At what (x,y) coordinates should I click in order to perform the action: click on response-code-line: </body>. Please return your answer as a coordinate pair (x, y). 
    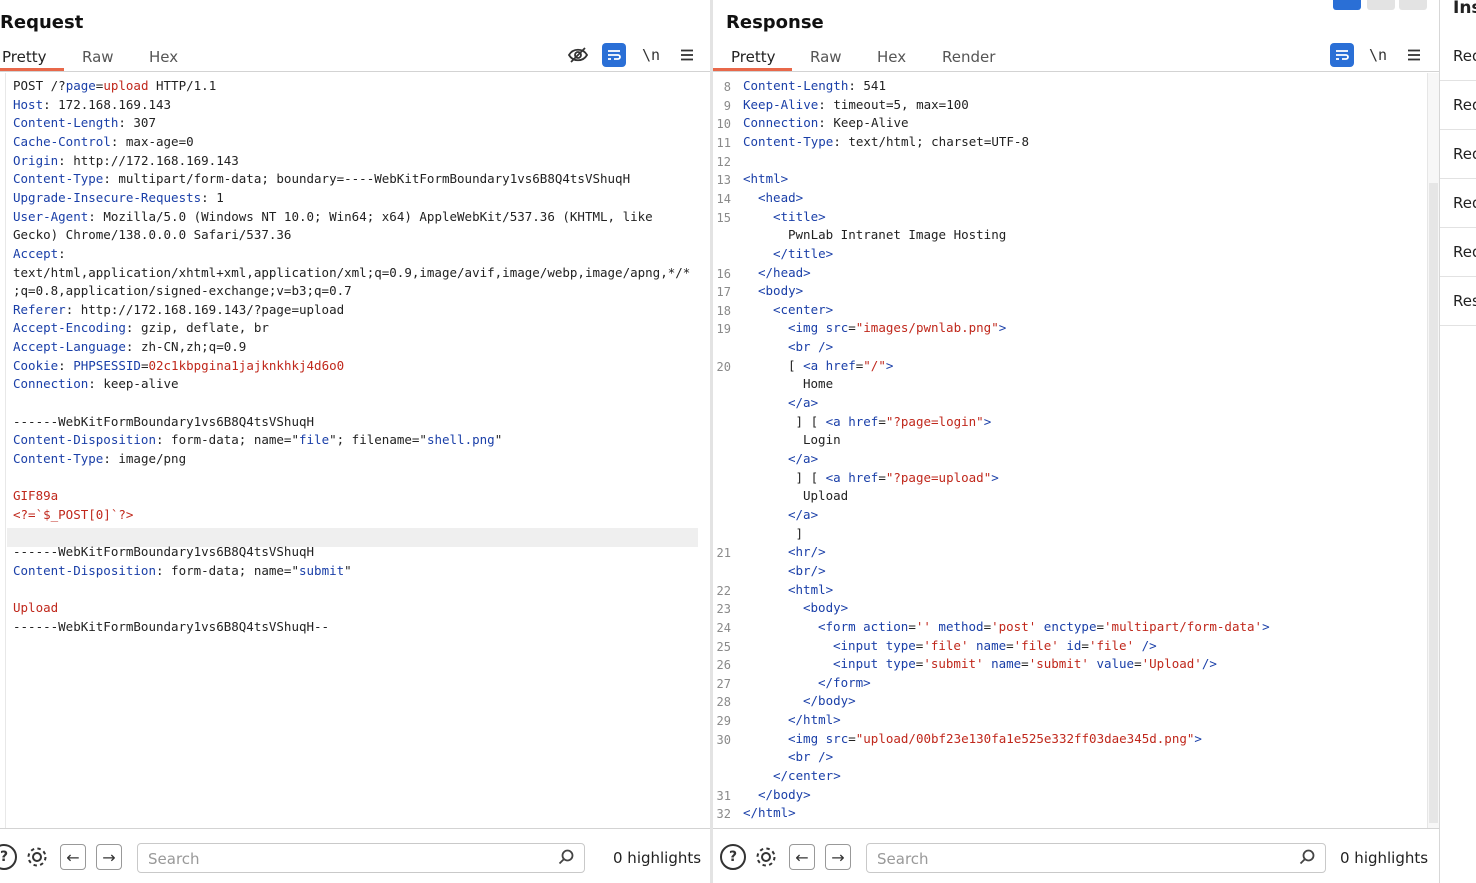
    Looking at the image, I should click on (829, 700).